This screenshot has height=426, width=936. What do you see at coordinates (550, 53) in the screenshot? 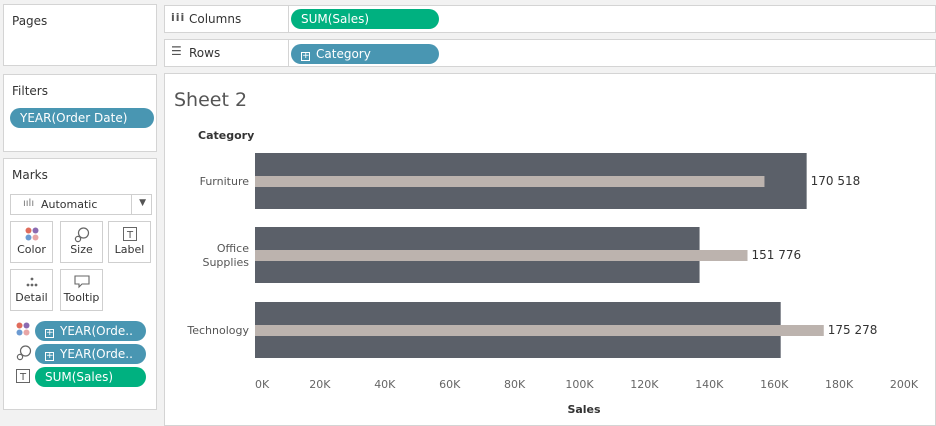
I see `rows-shelf: ☰ Rows + Category` at bounding box center [550, 53].